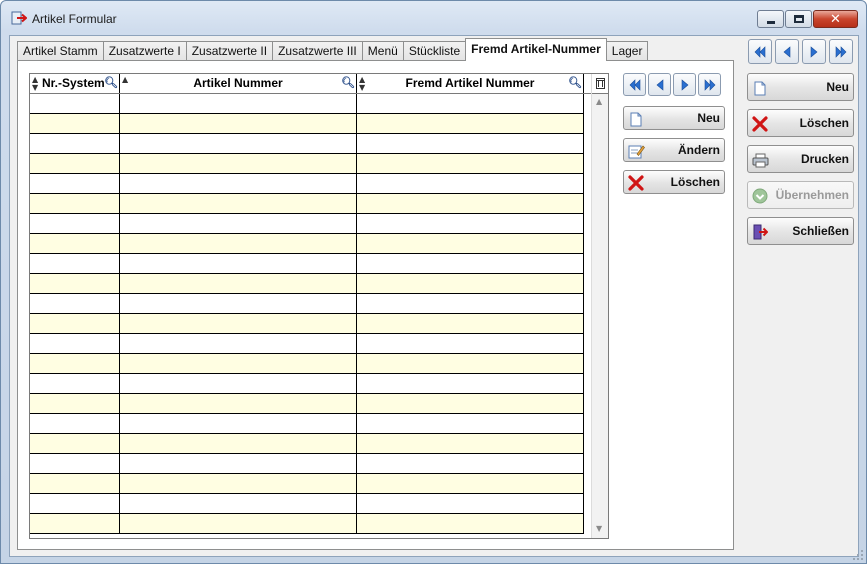 This screenshot has width=867, height=564. Describe the element at coordinates (800, 195) in the screenshot. I see `apply-button: Übernehmen` at that location.